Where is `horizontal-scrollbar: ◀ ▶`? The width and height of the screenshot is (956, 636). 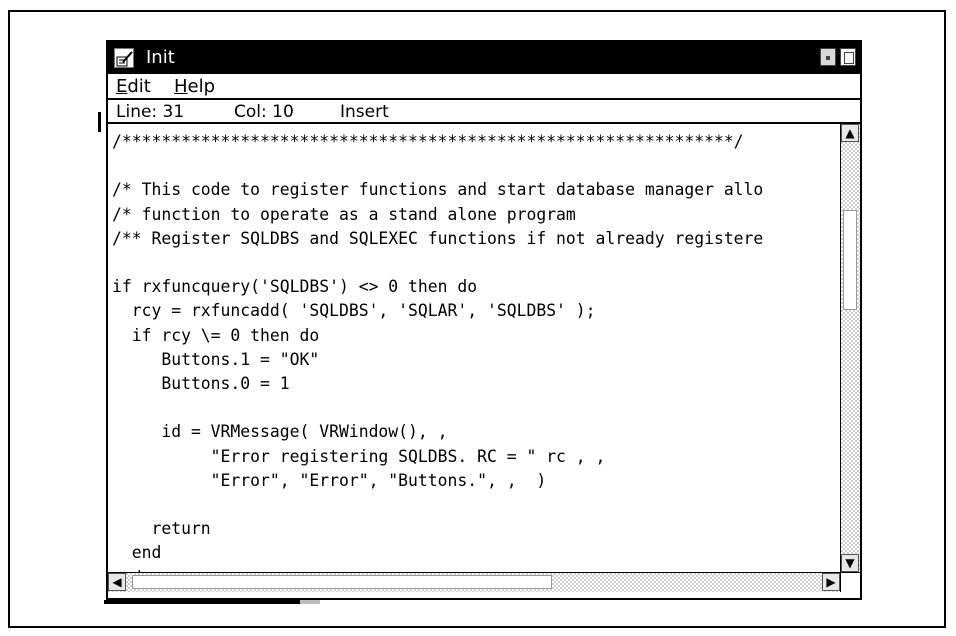 horizontal-scrollbar: ◀ ▶ is located at coordinates (474, 582).